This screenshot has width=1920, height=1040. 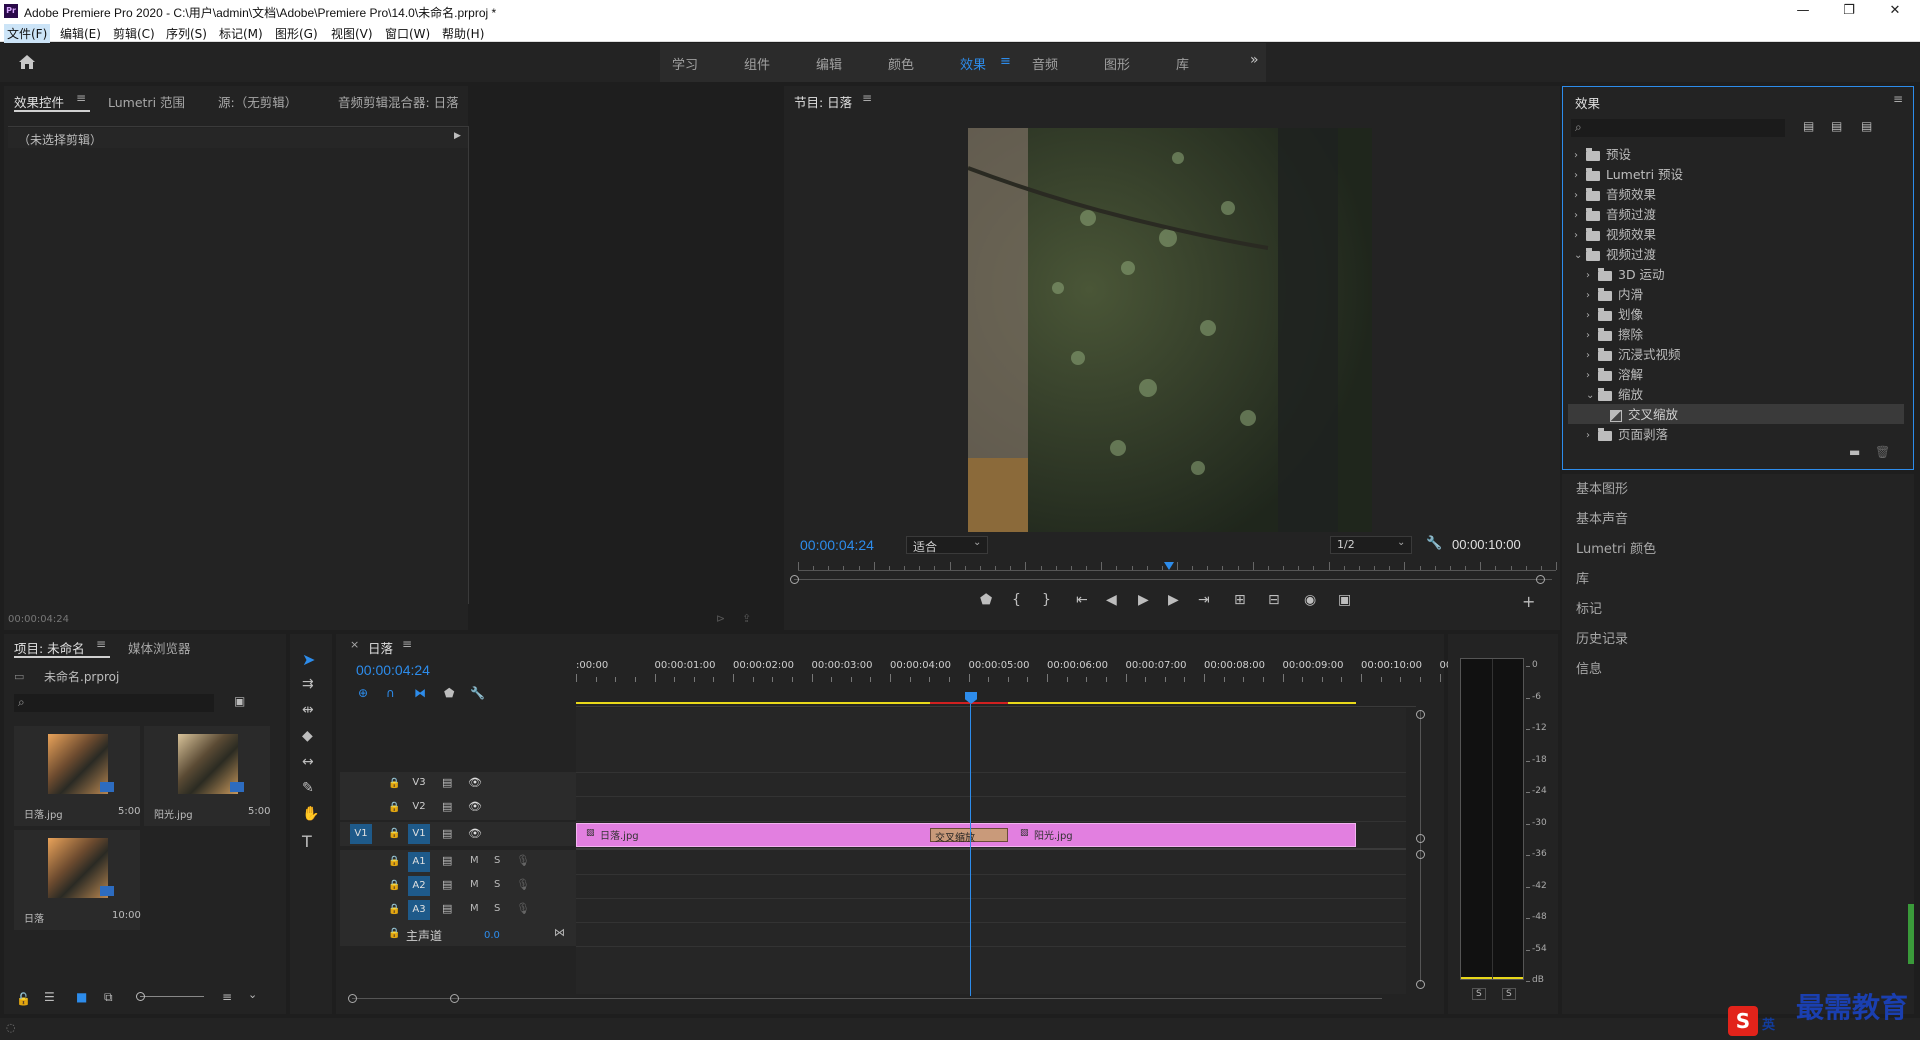 I want to click on panel-libraries: 库, so click(x=1582, y=577).